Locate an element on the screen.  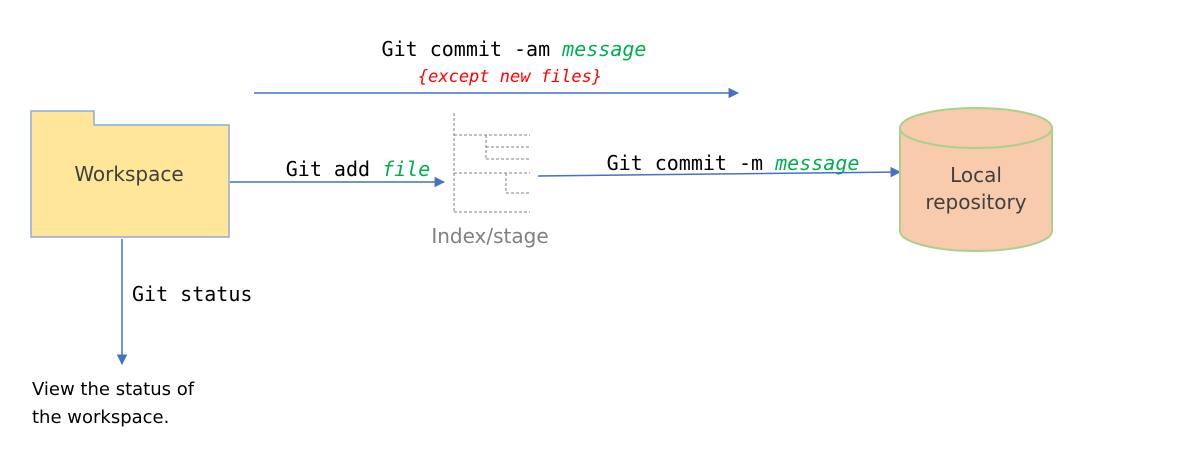
status-description-line1: View the status of is located at coordinates (113, 389).